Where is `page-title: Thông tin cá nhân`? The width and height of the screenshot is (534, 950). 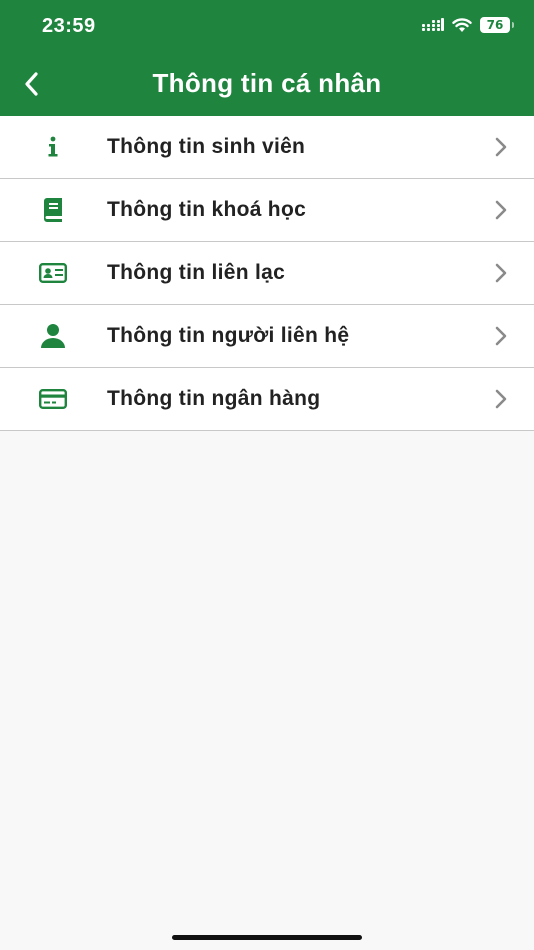 page-title: Thông tin cá nhân is located at coordinates (267, 83).